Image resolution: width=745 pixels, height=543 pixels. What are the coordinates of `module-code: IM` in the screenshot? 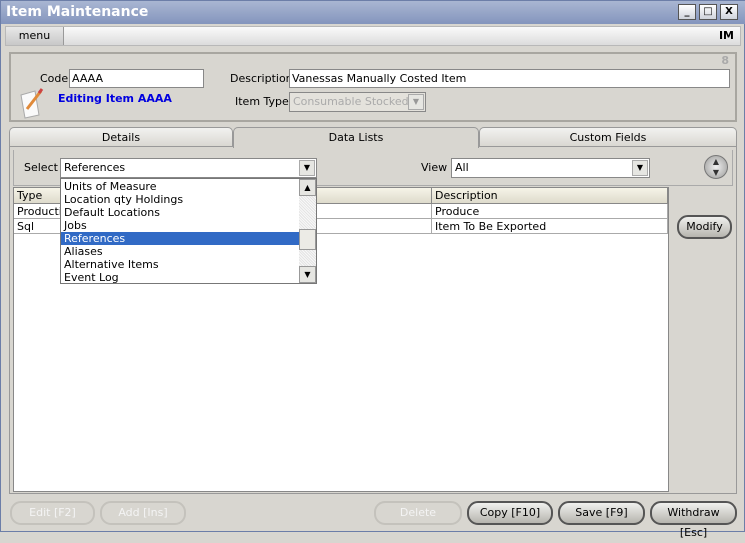 It's located at (726, 35).